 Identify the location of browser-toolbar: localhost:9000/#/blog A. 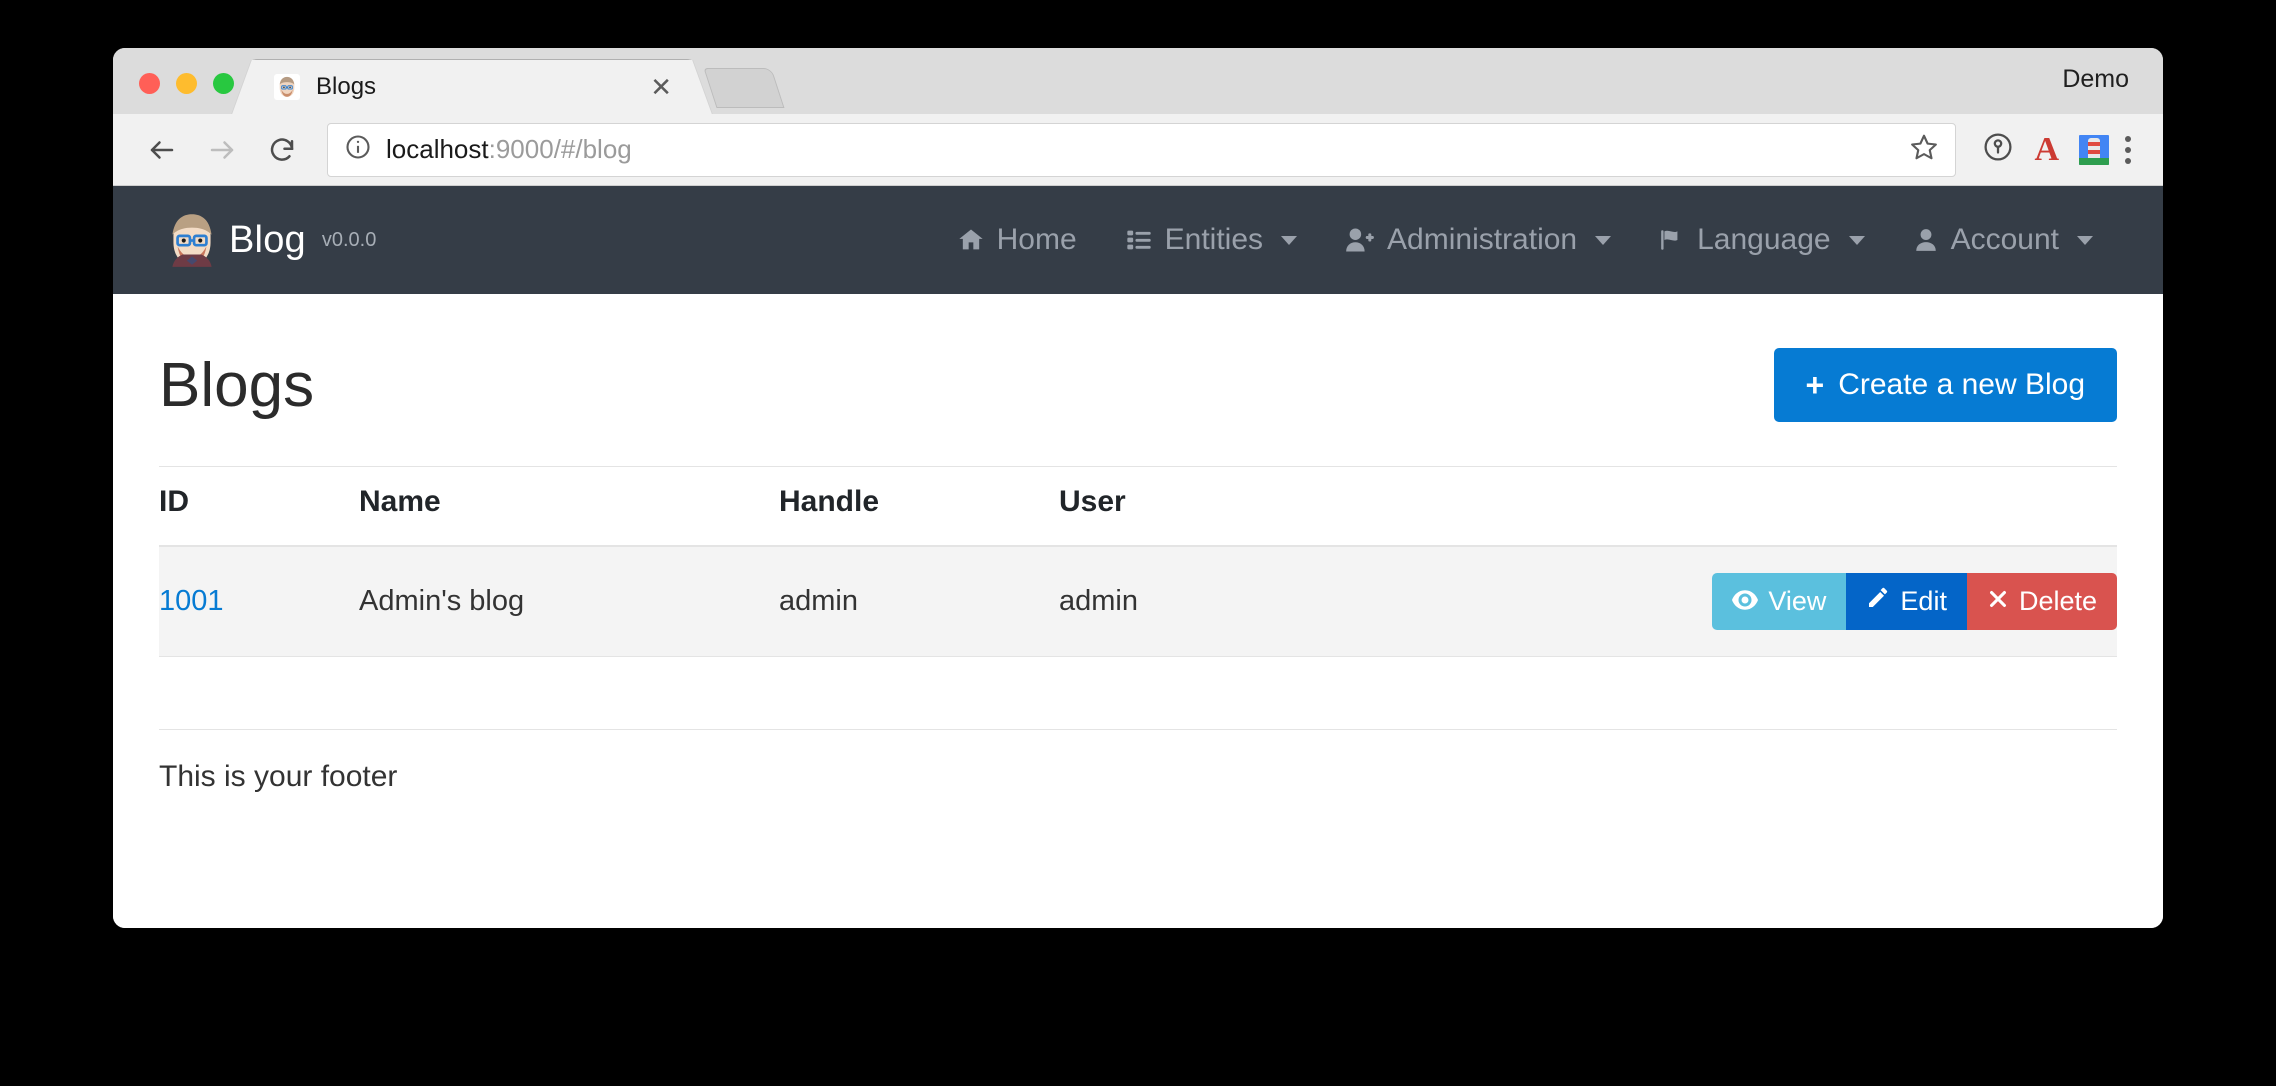
(1138, 150).